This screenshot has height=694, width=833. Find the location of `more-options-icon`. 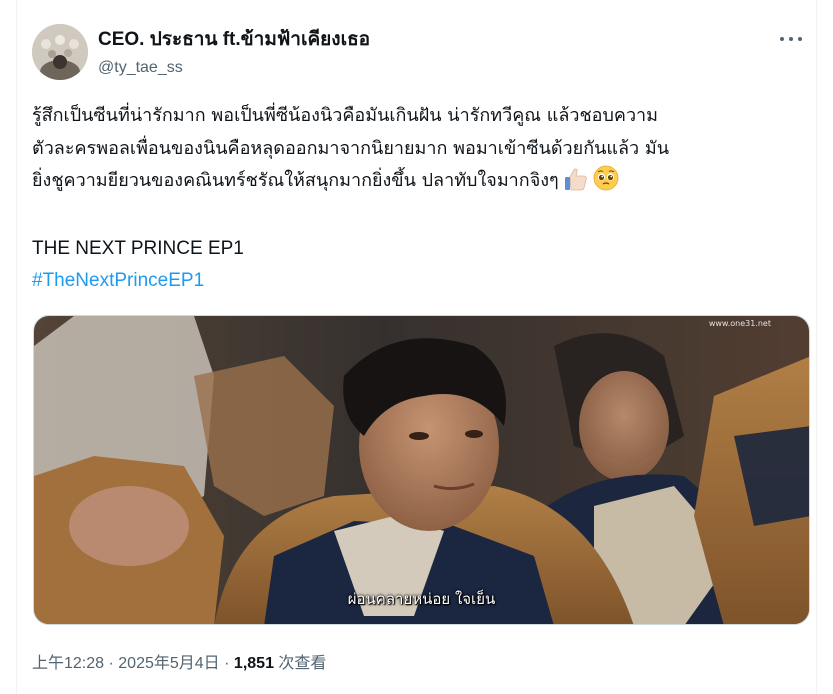

more-options-icon is located at coordinates (791, 39).